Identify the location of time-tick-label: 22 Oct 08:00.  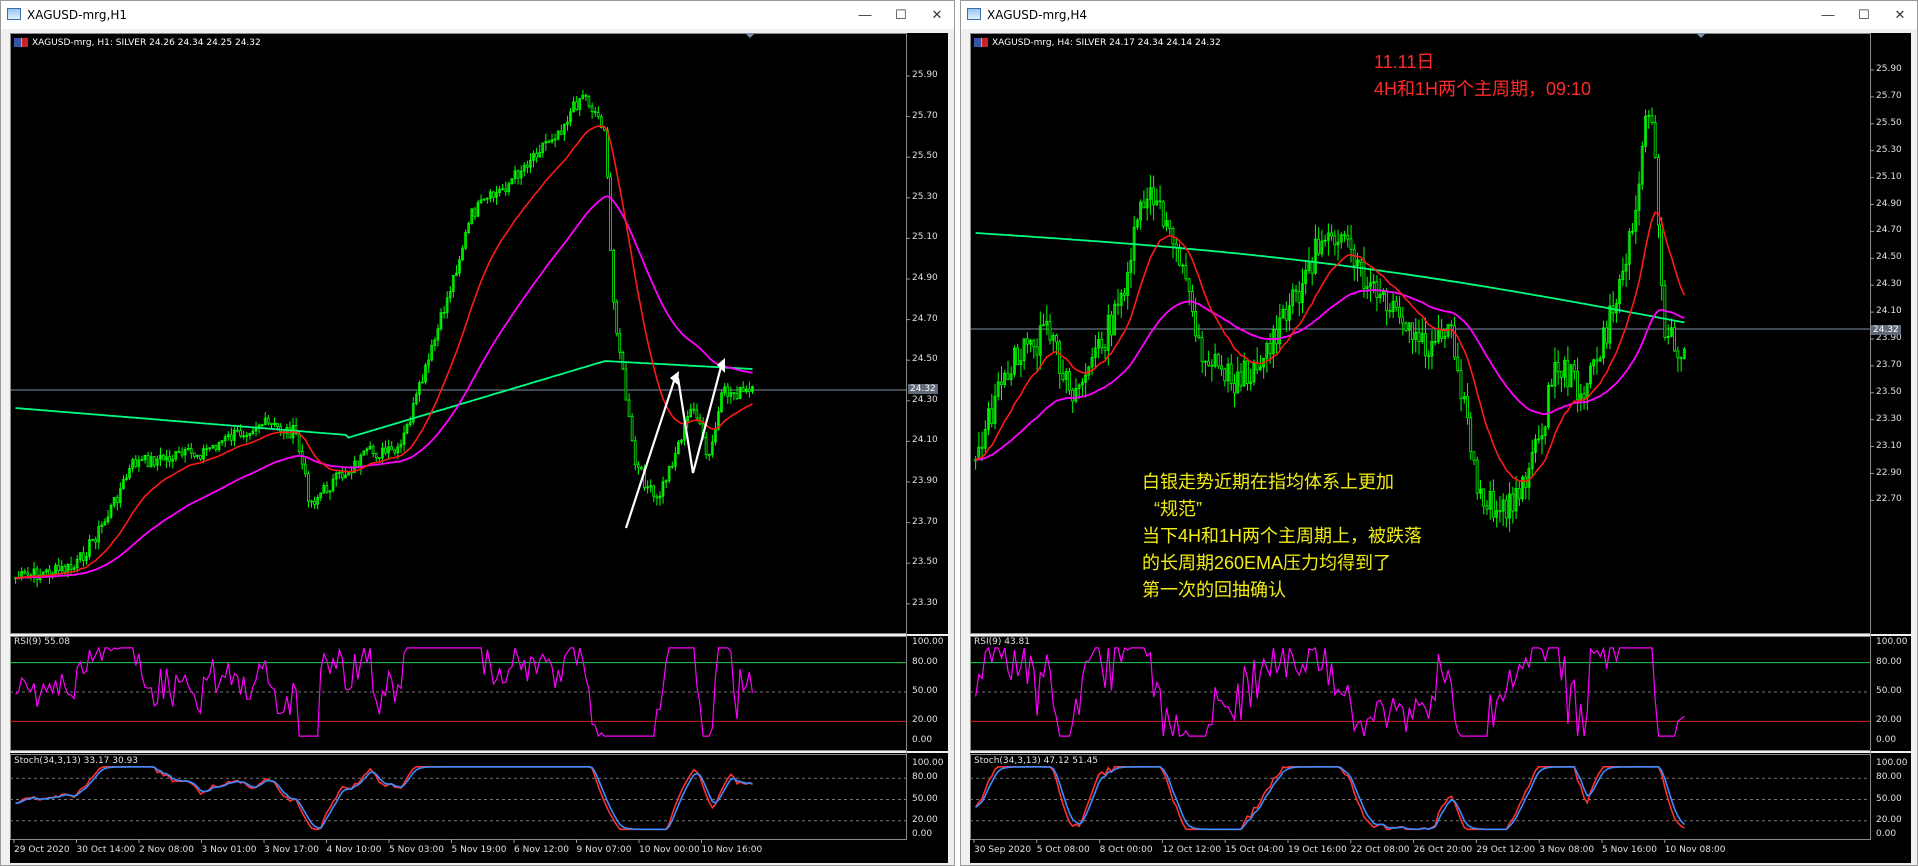
(1380, 850).